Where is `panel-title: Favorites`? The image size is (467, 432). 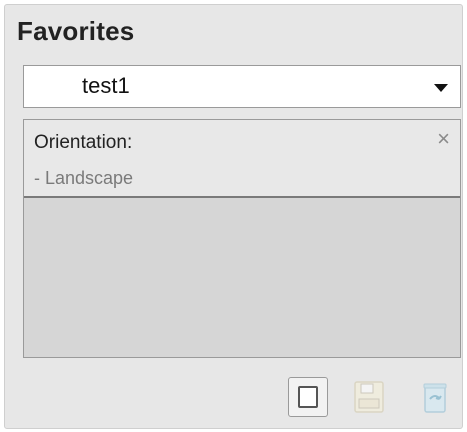
panel-title: Favorites is located at coordinates (76, 31).